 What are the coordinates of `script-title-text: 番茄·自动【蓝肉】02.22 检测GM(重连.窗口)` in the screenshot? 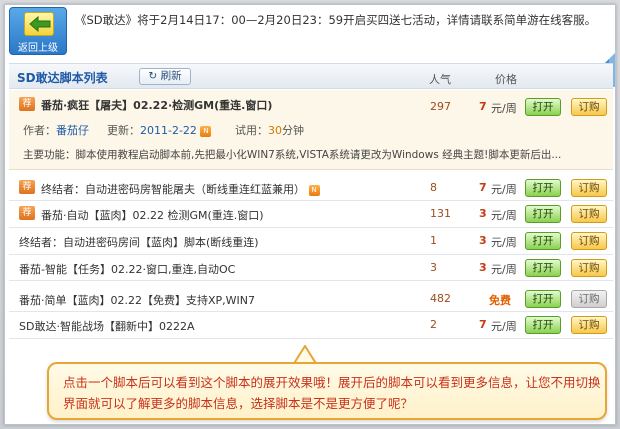 It's located at (152, 215).